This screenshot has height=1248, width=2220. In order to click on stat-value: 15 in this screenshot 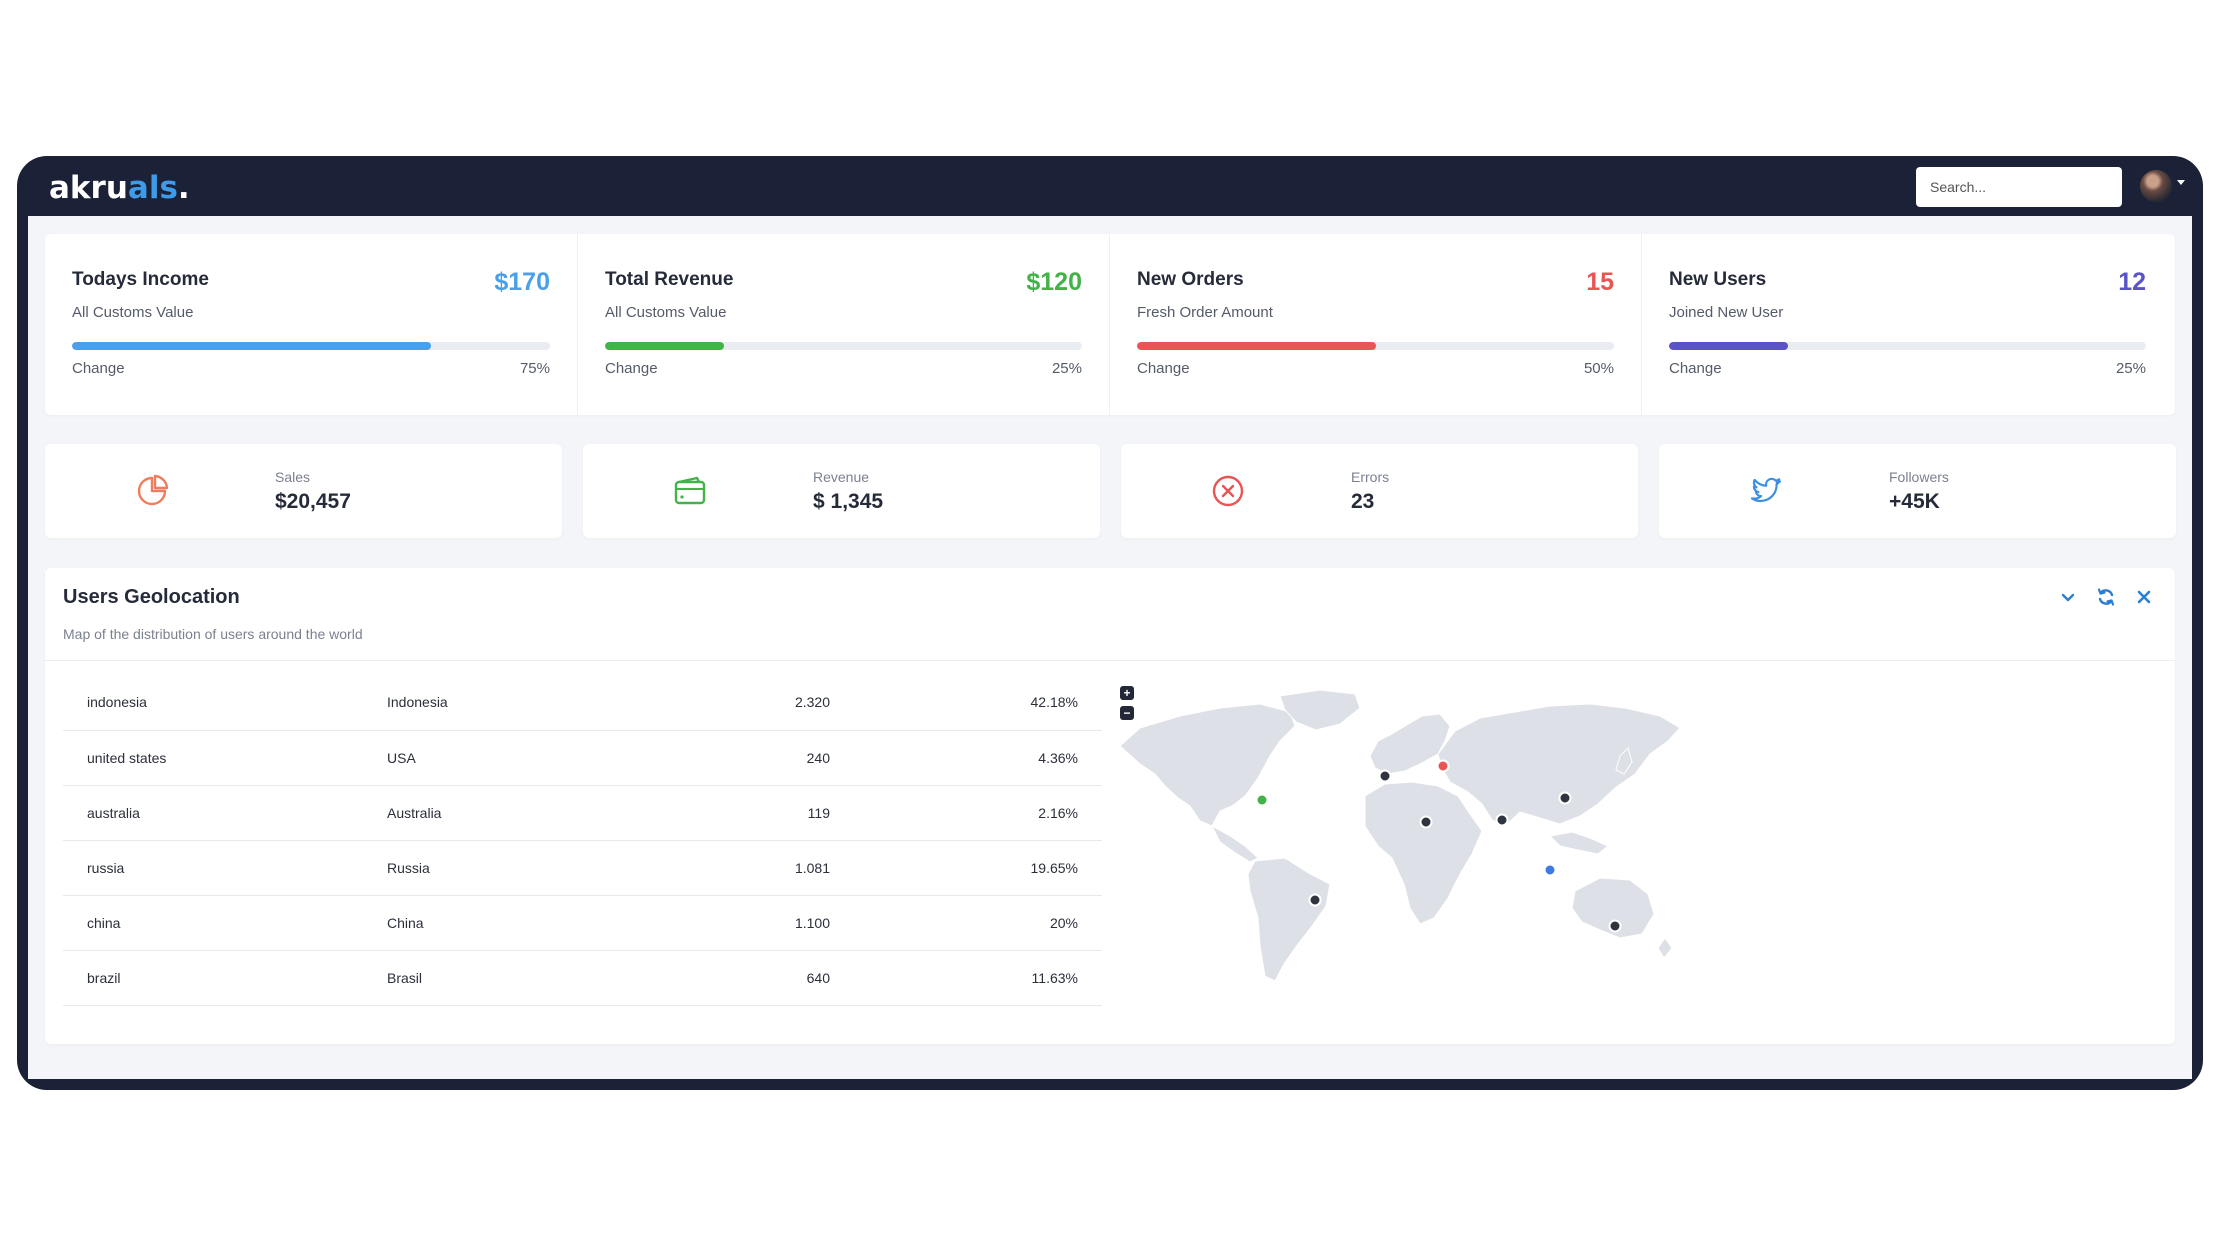, I will do `click(1600, 282)`.